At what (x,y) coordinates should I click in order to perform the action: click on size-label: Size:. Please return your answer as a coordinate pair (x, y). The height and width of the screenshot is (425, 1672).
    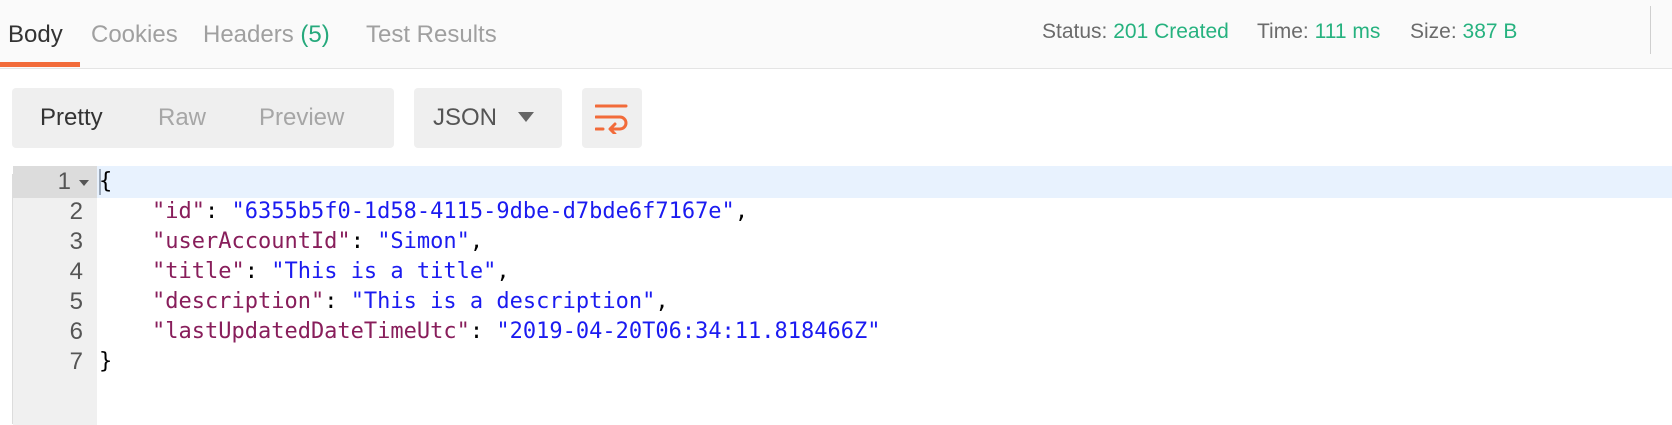
    Looking at the image, I should click on (1433, 31).